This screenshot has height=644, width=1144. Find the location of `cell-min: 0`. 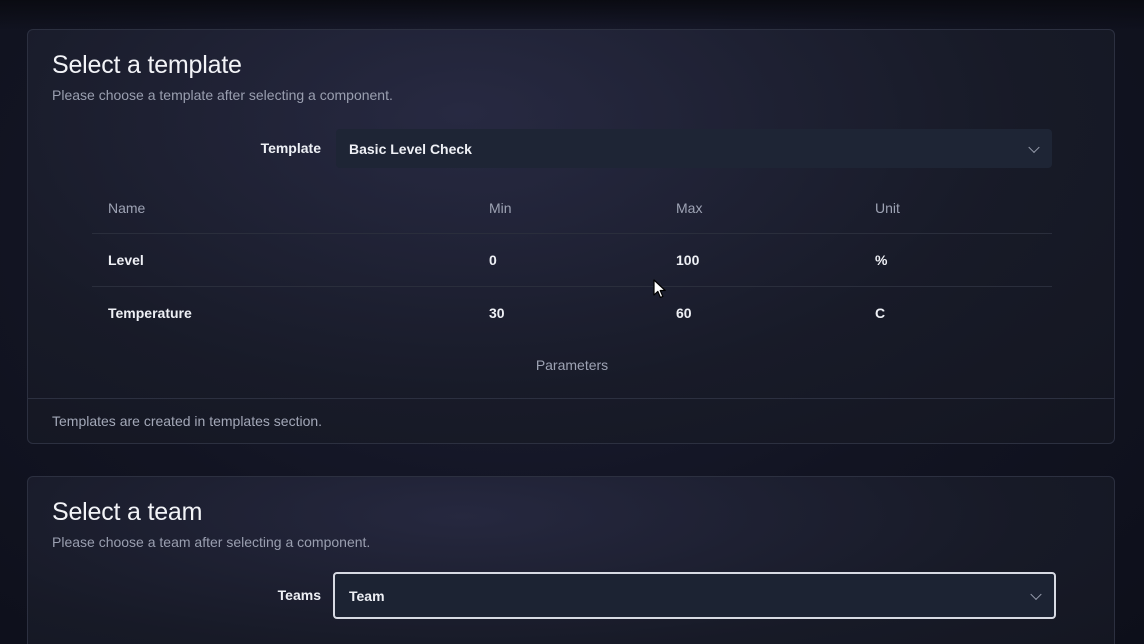

cell-min: 0 is located at coordinates (566, 260).